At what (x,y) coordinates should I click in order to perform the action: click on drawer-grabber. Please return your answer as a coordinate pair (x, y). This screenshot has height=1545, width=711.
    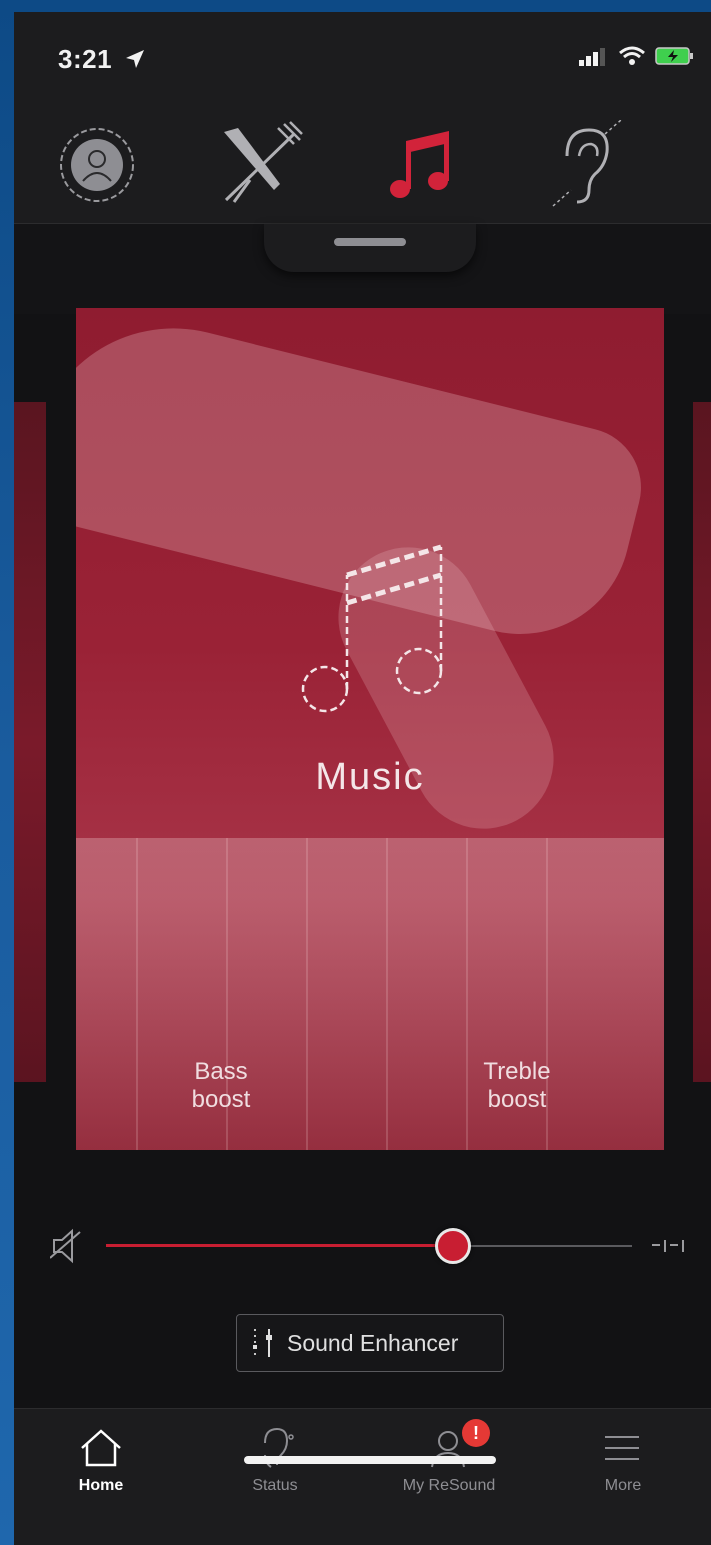
    Looking at the image, I should click on (370, 242).